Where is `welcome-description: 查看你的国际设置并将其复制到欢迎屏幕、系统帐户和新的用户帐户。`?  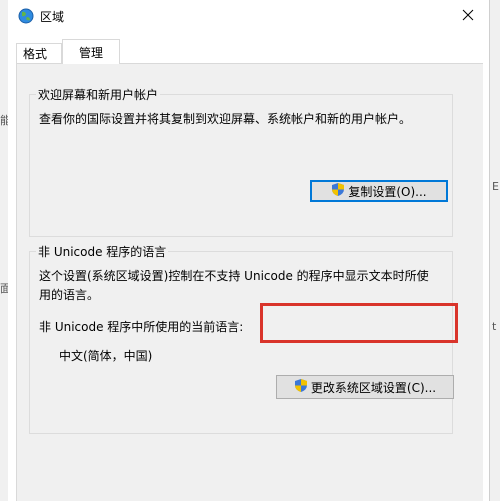 welcome-description: 查看你的国际设置并将其复制到欢迎屏幕、系统帐户和新的用户帐户。 is located at coordinates (225, 119).